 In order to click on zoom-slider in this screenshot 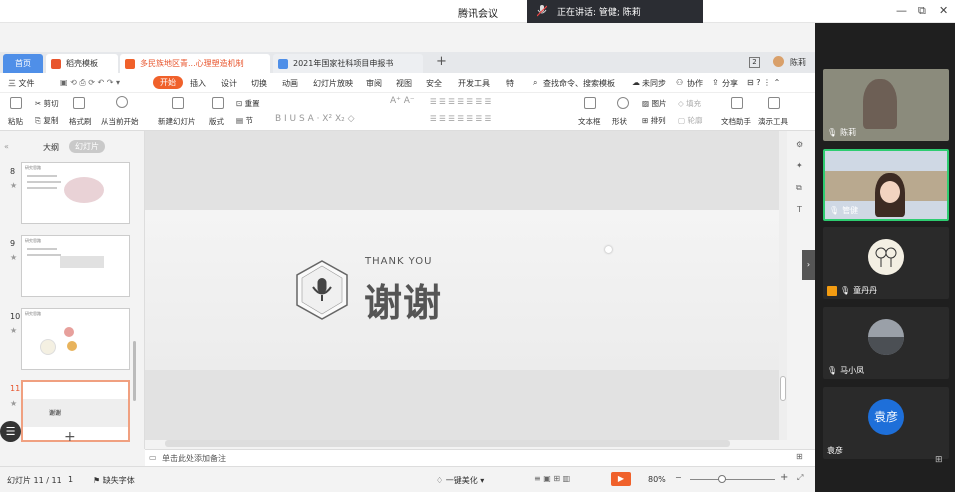, I will do `click(732, 479)`.